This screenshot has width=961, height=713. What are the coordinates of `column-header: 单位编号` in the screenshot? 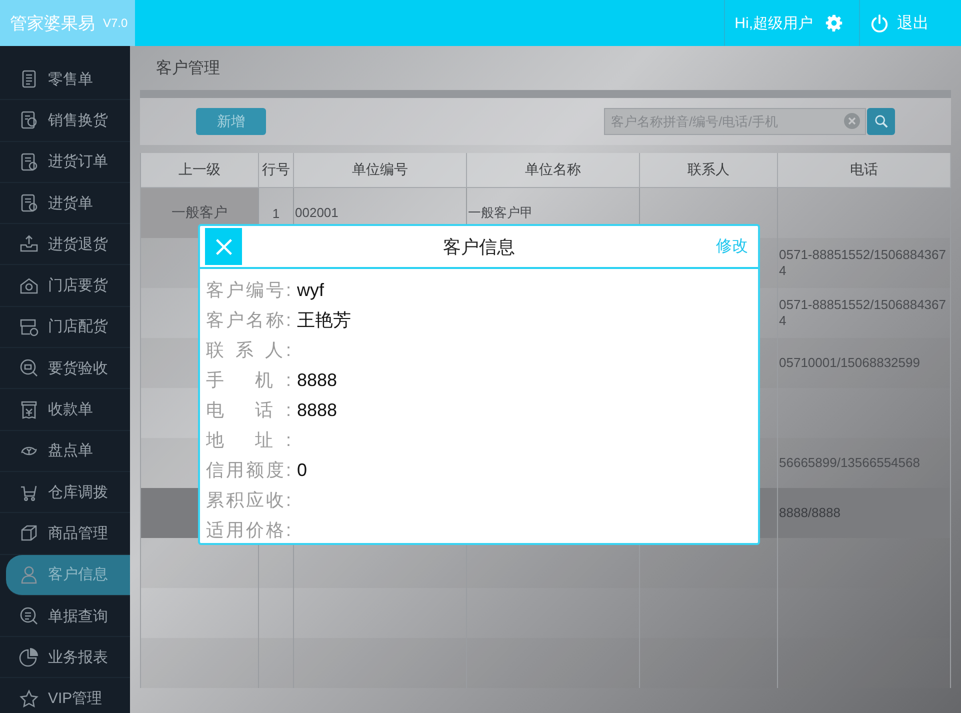 It's located at (380, 170).